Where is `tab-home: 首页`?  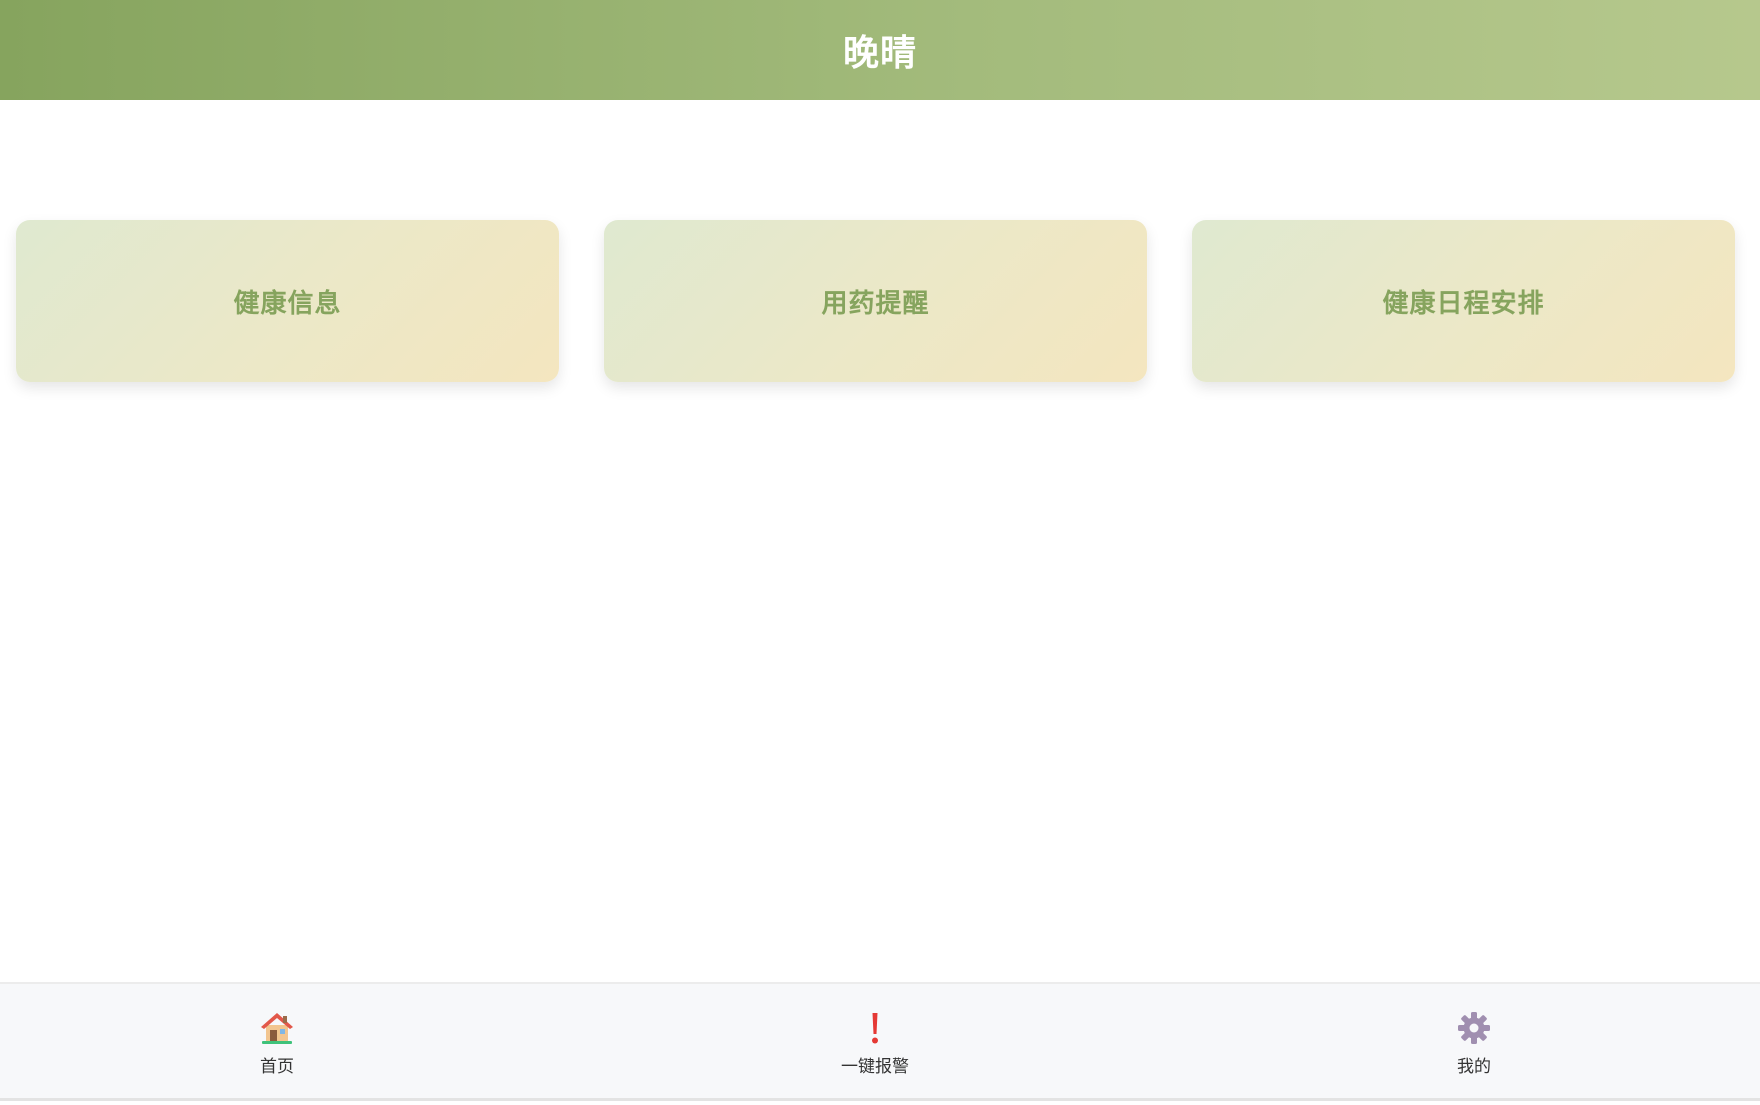 tab-home: 首页 is located at coordinates (277, 1042).